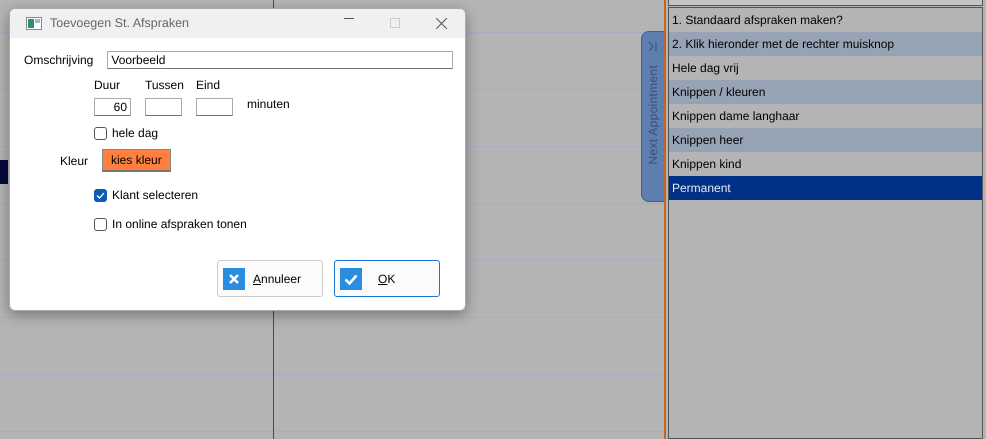  Describe the element at coordinates (825, 92) in the screenshot. I see `list-item: Knippen / kleuren` at that location.